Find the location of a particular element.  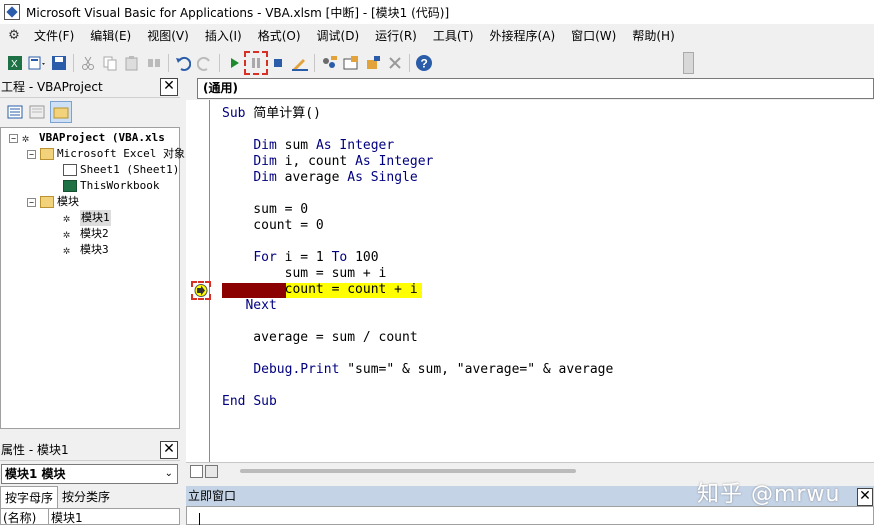

design-mode-icon is located at coordinates (300, 63).